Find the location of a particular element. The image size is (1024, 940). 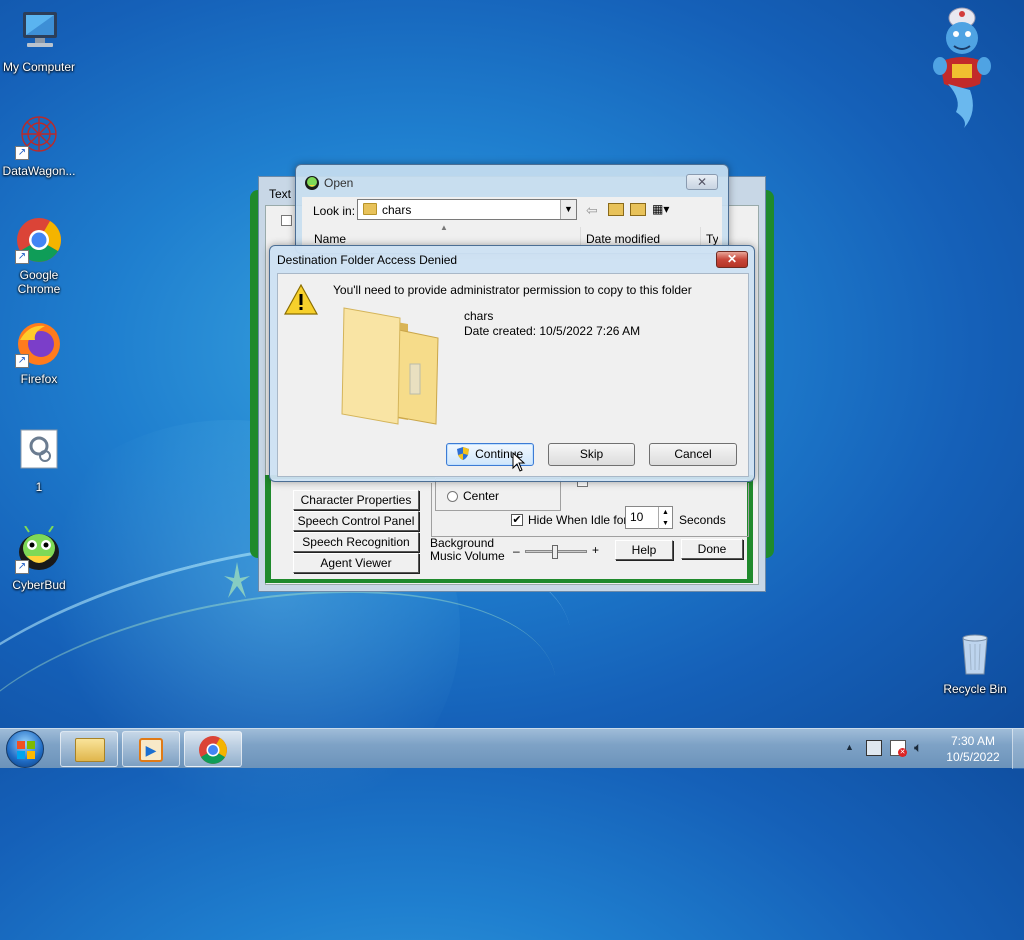

radio-button is located at coordinates (452, 496).